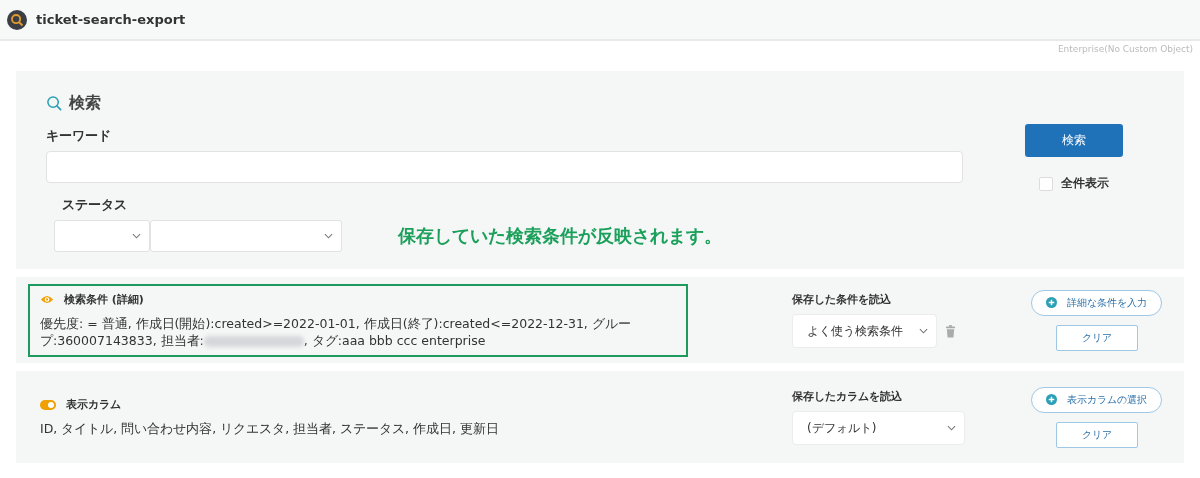  Describe the element at coordinates (864, 331) in the screenshot. I see `saved-conditions-select: よく使う検索条件` at that location.